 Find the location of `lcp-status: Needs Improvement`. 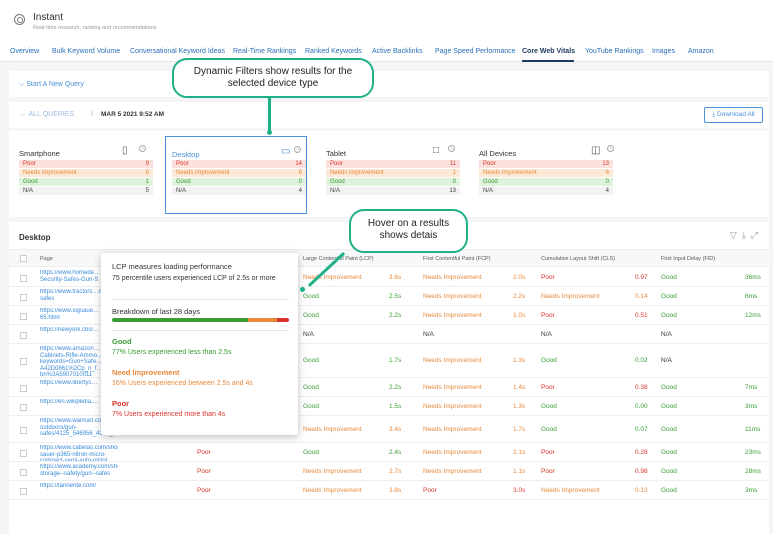

lcp-status: Needs Improvement is located at coordinates (332, 490).